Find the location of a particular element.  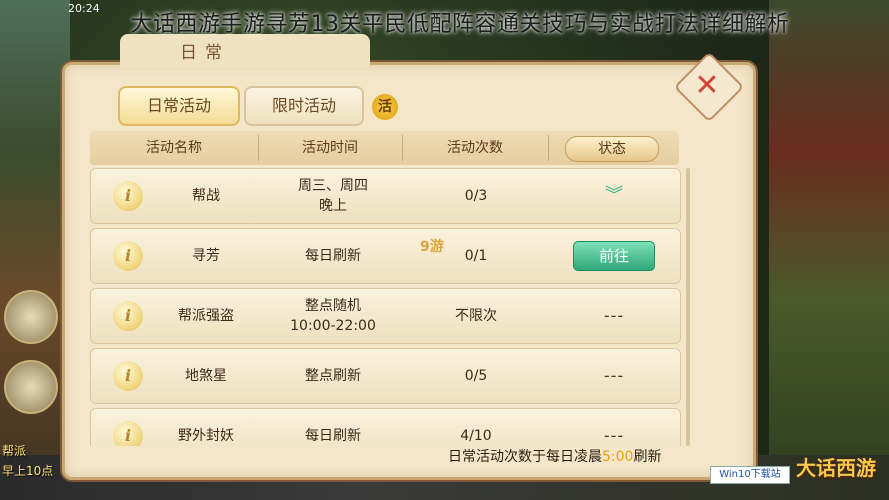

table-row: i 帮战 周三、周四晚上 0/3 ︾ is located at coordinates (385, 196).